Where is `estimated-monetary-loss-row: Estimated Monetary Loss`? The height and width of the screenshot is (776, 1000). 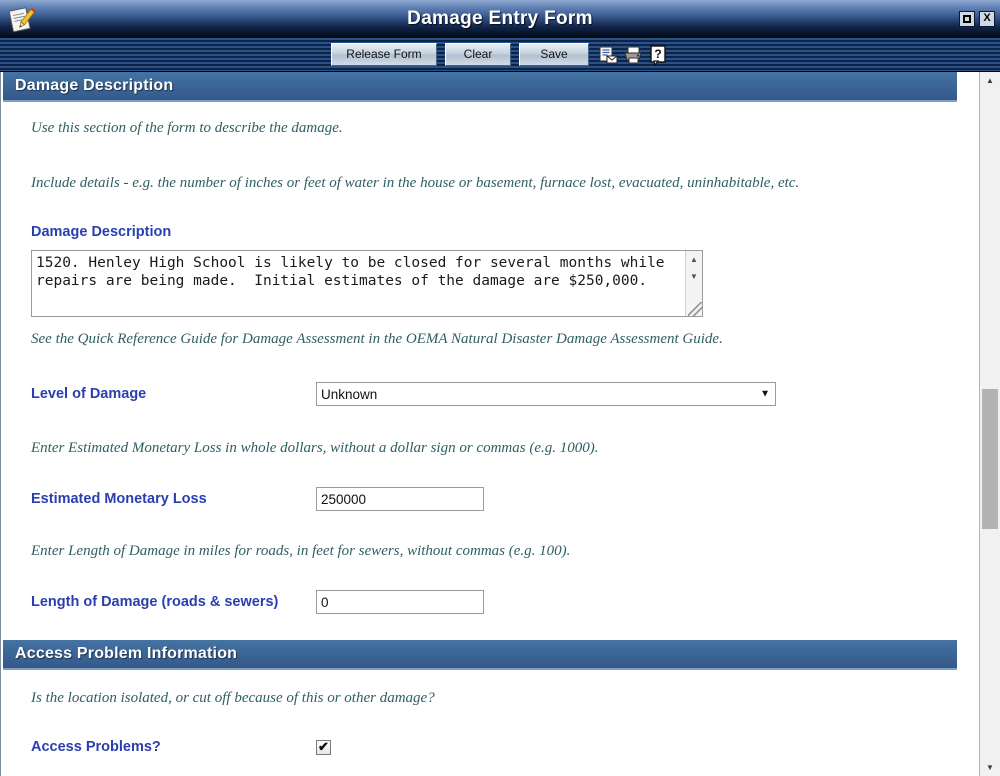
estimated-monetary-loss-row: Estimated Monetary Loss is located at coordinates (495, 499).